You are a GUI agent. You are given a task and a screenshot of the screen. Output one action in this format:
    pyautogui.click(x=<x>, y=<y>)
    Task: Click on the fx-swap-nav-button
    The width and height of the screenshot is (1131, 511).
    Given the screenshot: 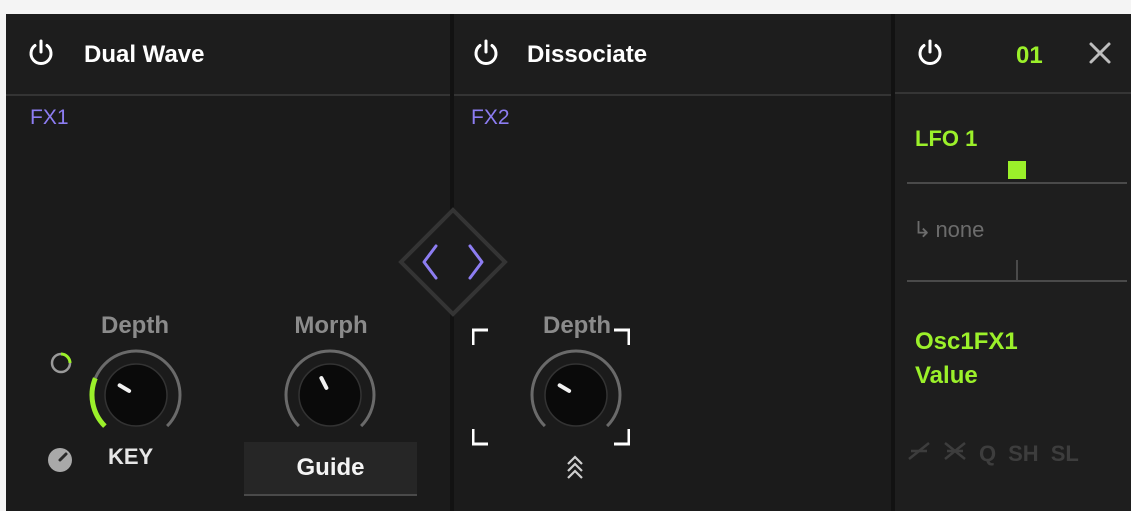 What is the action you would take?
    pyautogui.click(x=453, y=262)
    